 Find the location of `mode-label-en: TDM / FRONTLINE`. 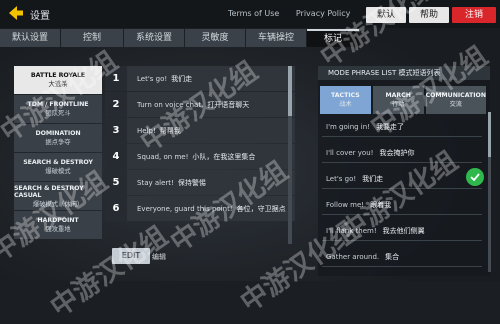

mode-label-en: TDM / FRONTLINE is located at coordinates (58, 104).